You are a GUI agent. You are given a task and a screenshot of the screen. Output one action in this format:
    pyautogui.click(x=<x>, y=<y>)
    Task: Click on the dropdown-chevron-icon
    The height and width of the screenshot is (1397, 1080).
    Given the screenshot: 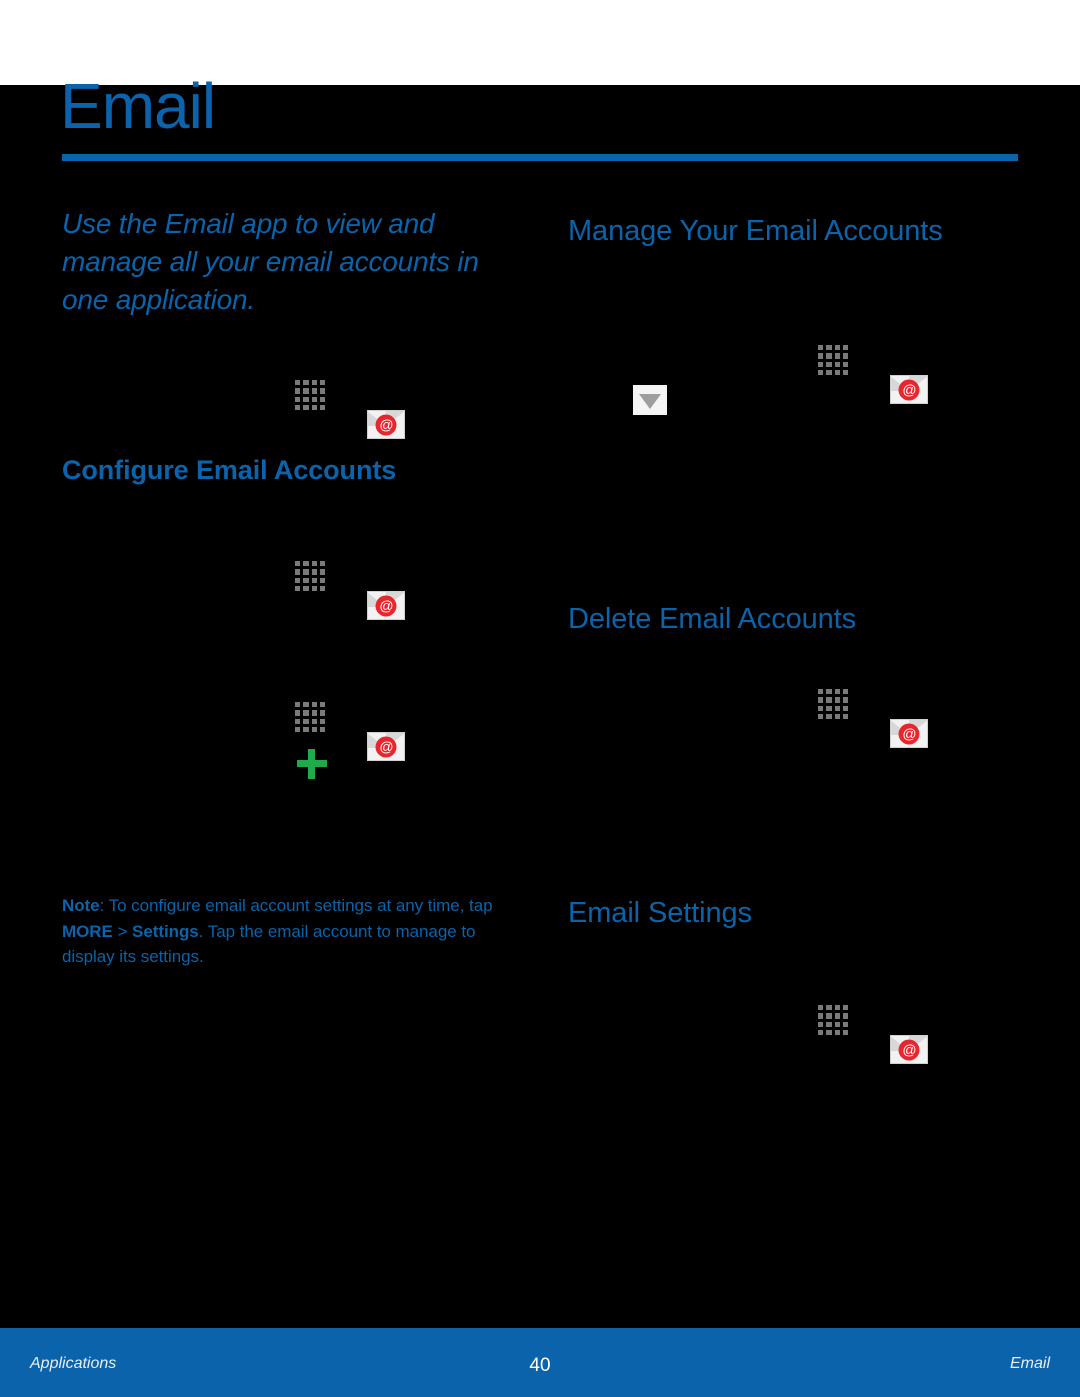 What is the action you would take?
    pyautogui.click(x=650, y=400)
    